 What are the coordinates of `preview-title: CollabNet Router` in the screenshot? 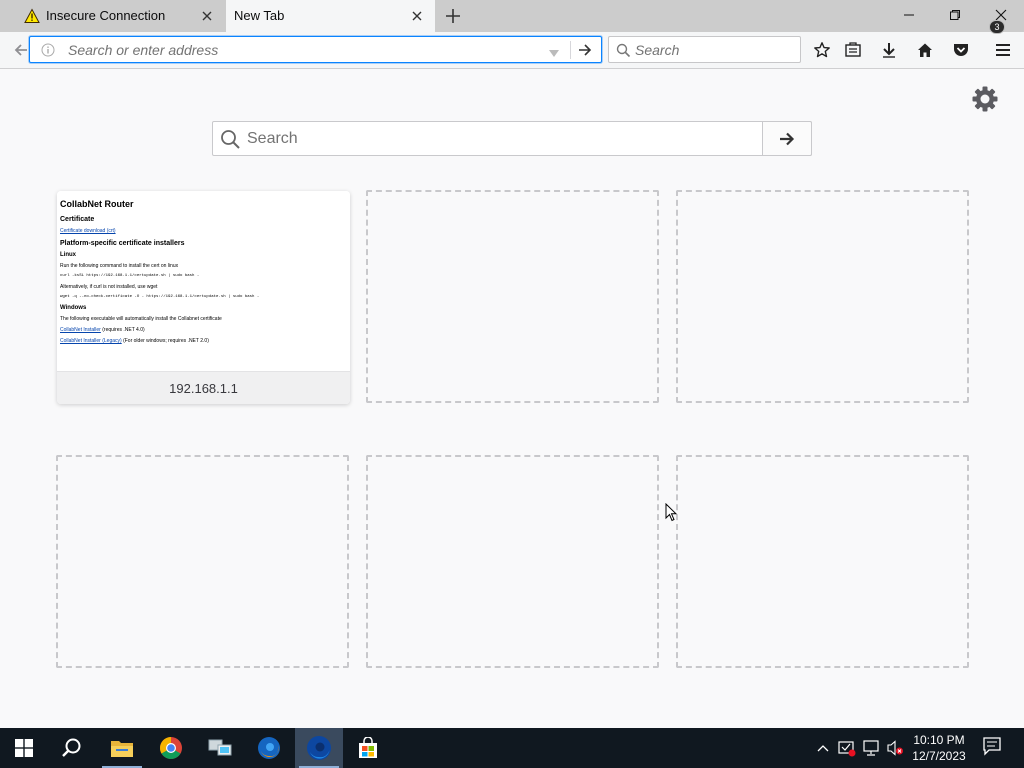 It's located at (97, 204).